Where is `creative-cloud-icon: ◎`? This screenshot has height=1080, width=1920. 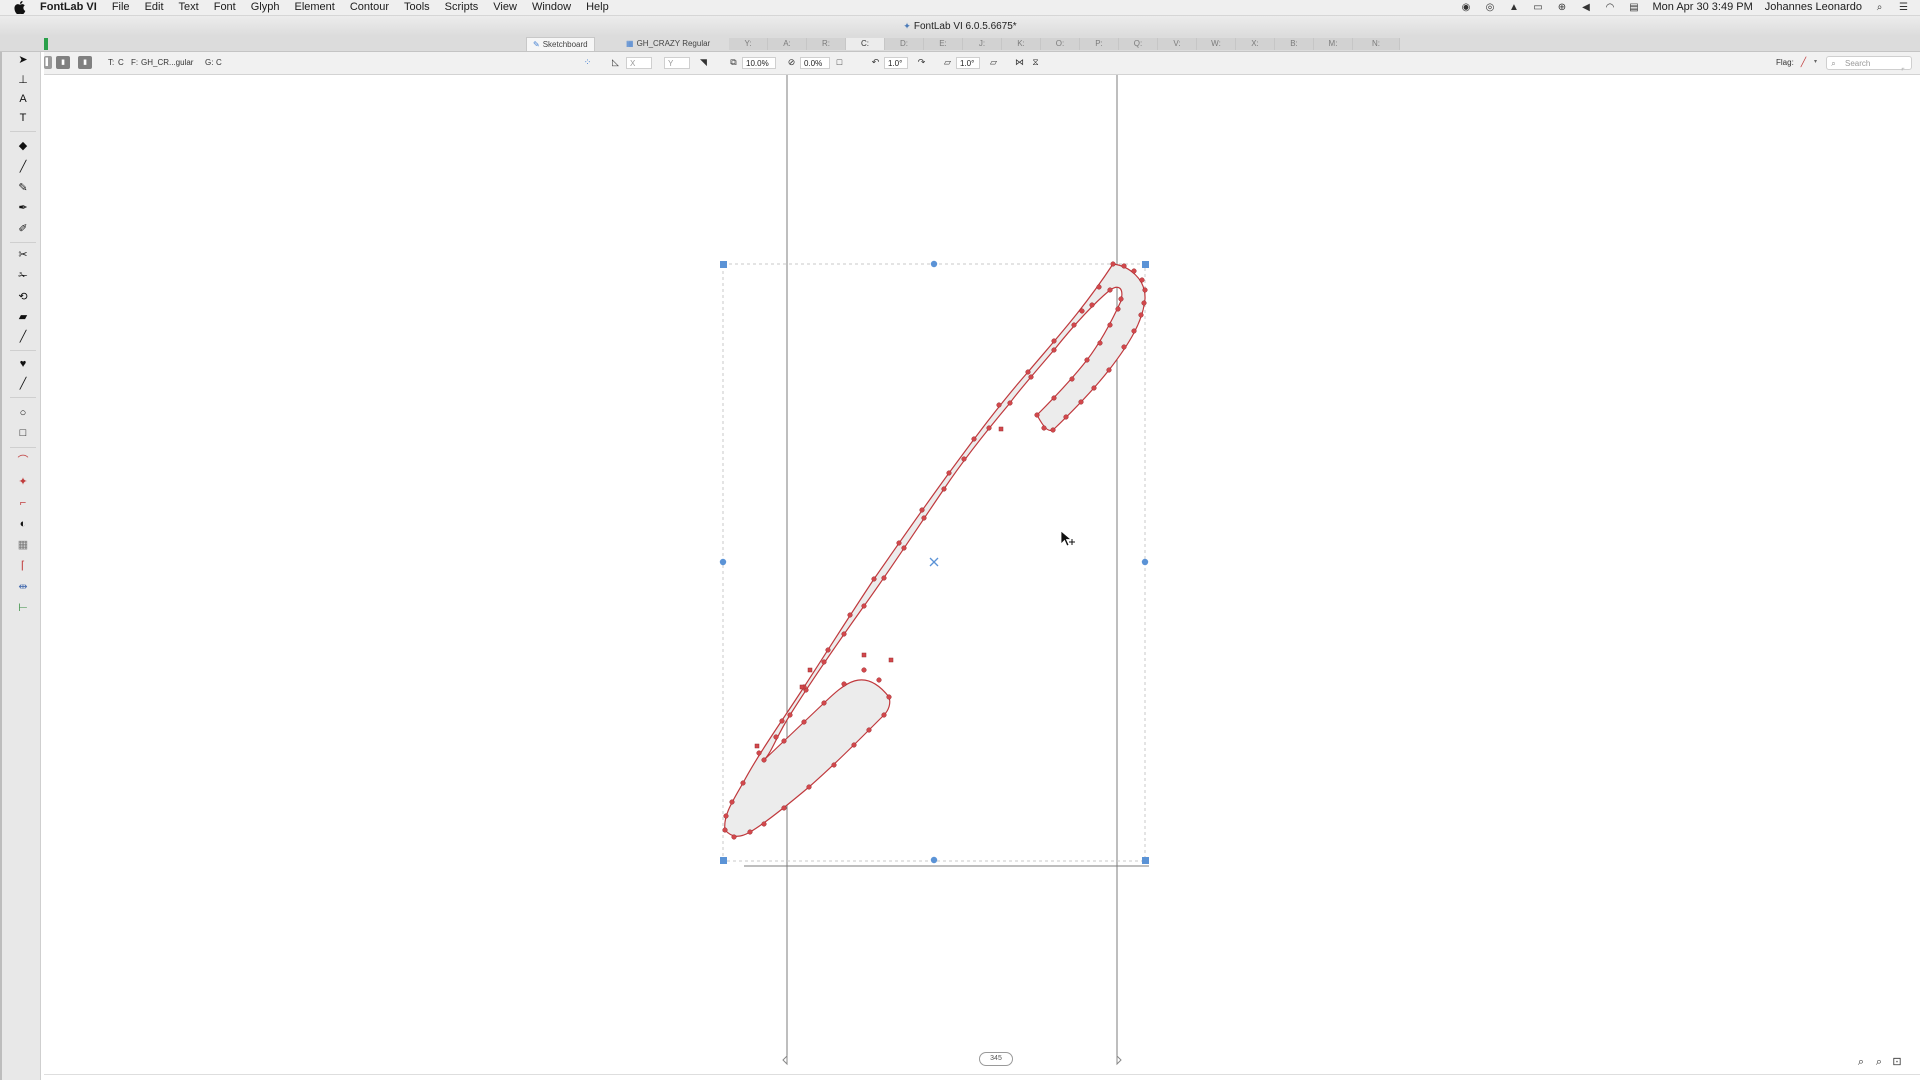 creative-cloud-icon: ◎ is located at coordinates (1489, 7).